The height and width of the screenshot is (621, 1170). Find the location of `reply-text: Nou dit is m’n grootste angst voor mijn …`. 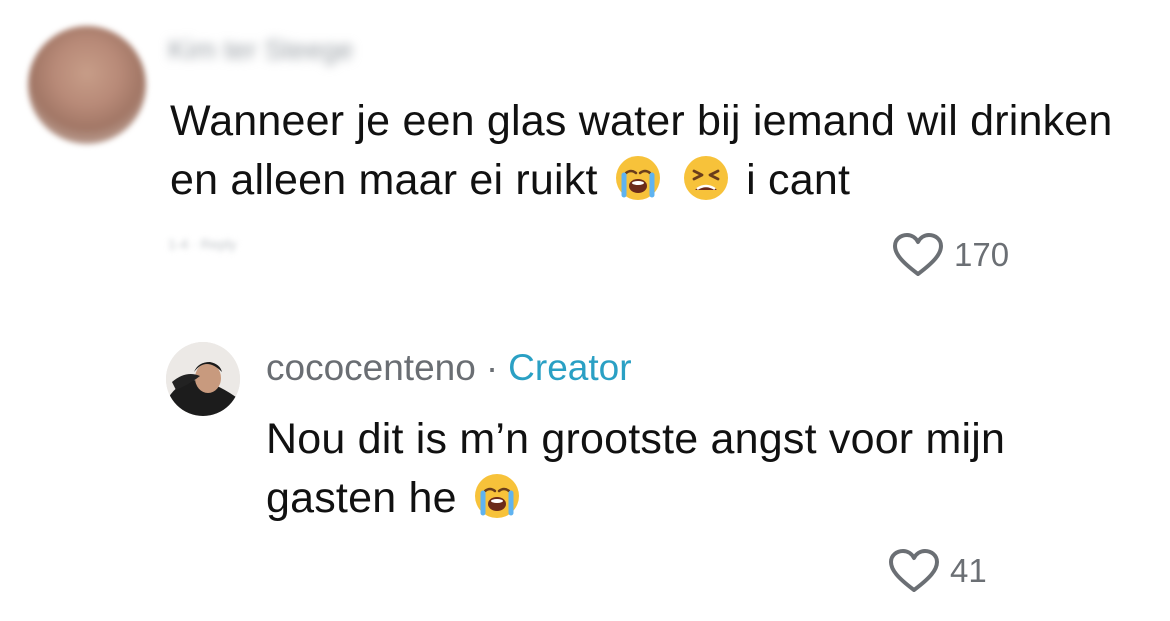

reply-text: Nou dit is m’n grootste angst voor mijn … is located at coordinates (706, 469).